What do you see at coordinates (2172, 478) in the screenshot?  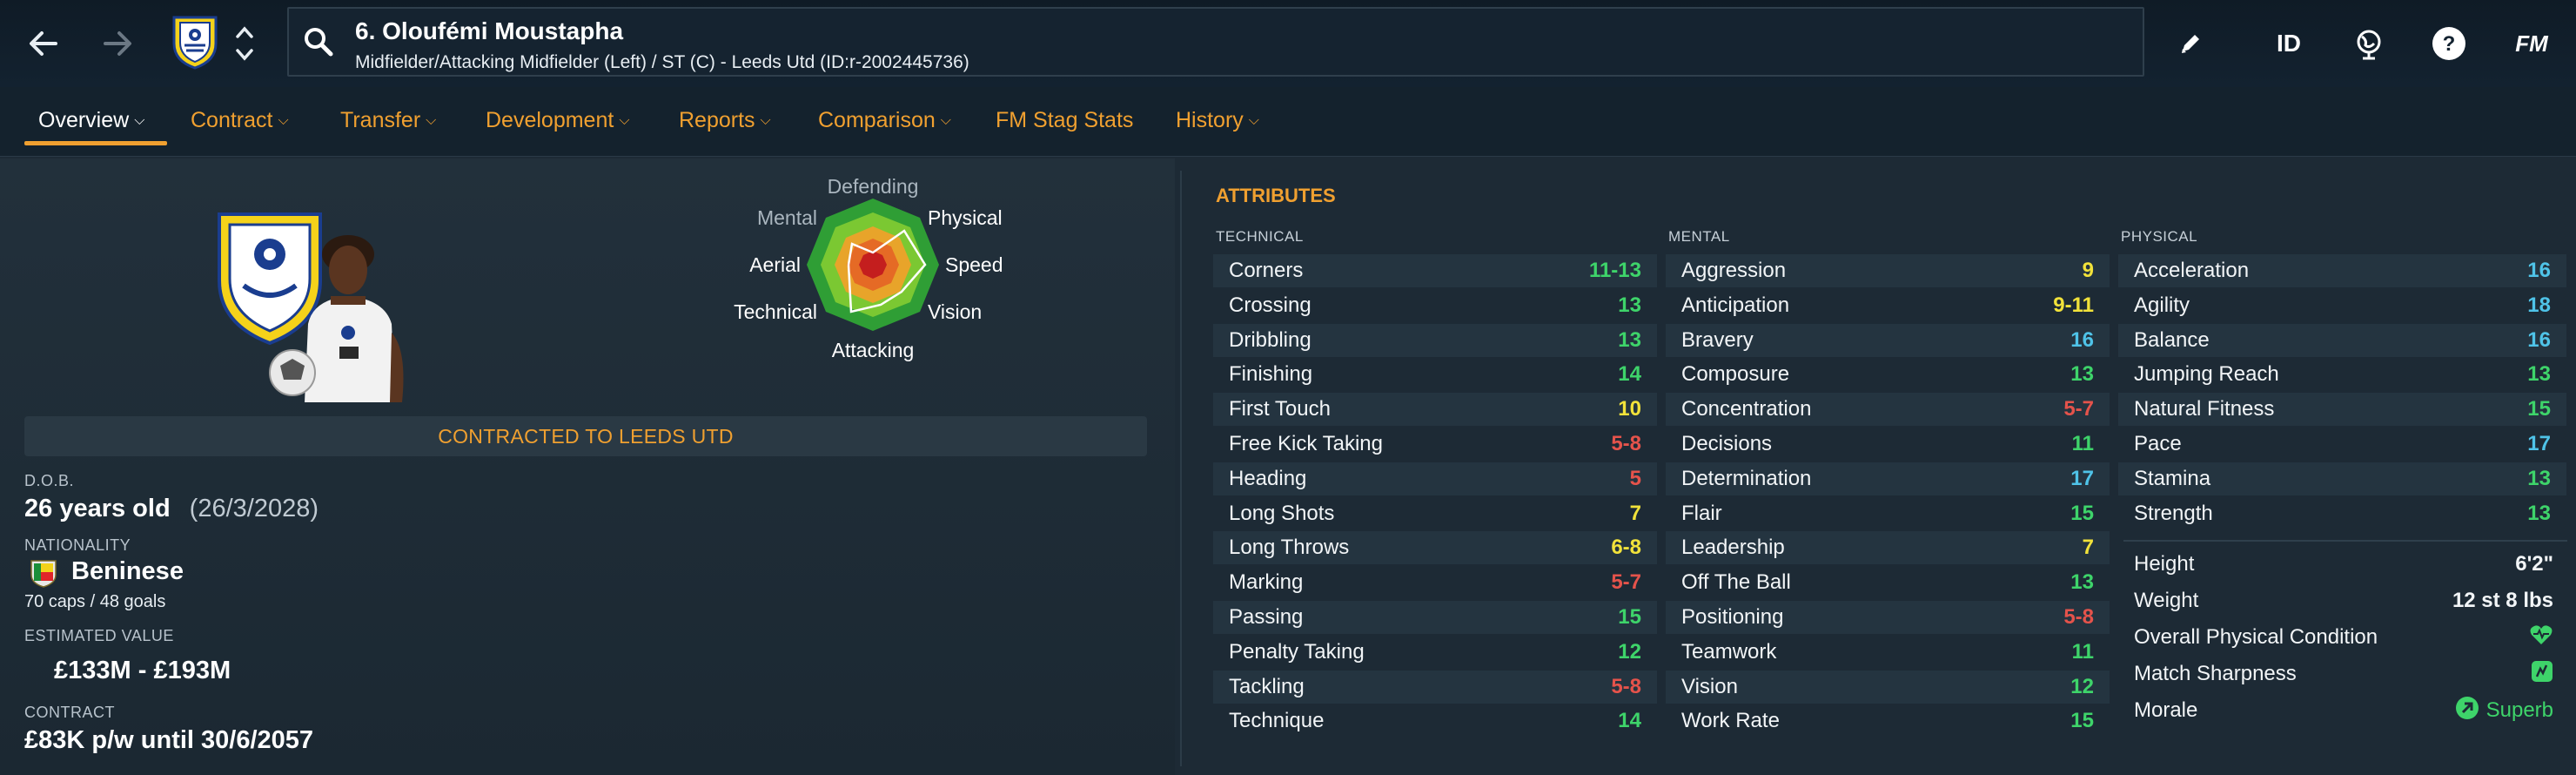 I see `attribute-name: Stamina` at bounding box center [2172, 478].